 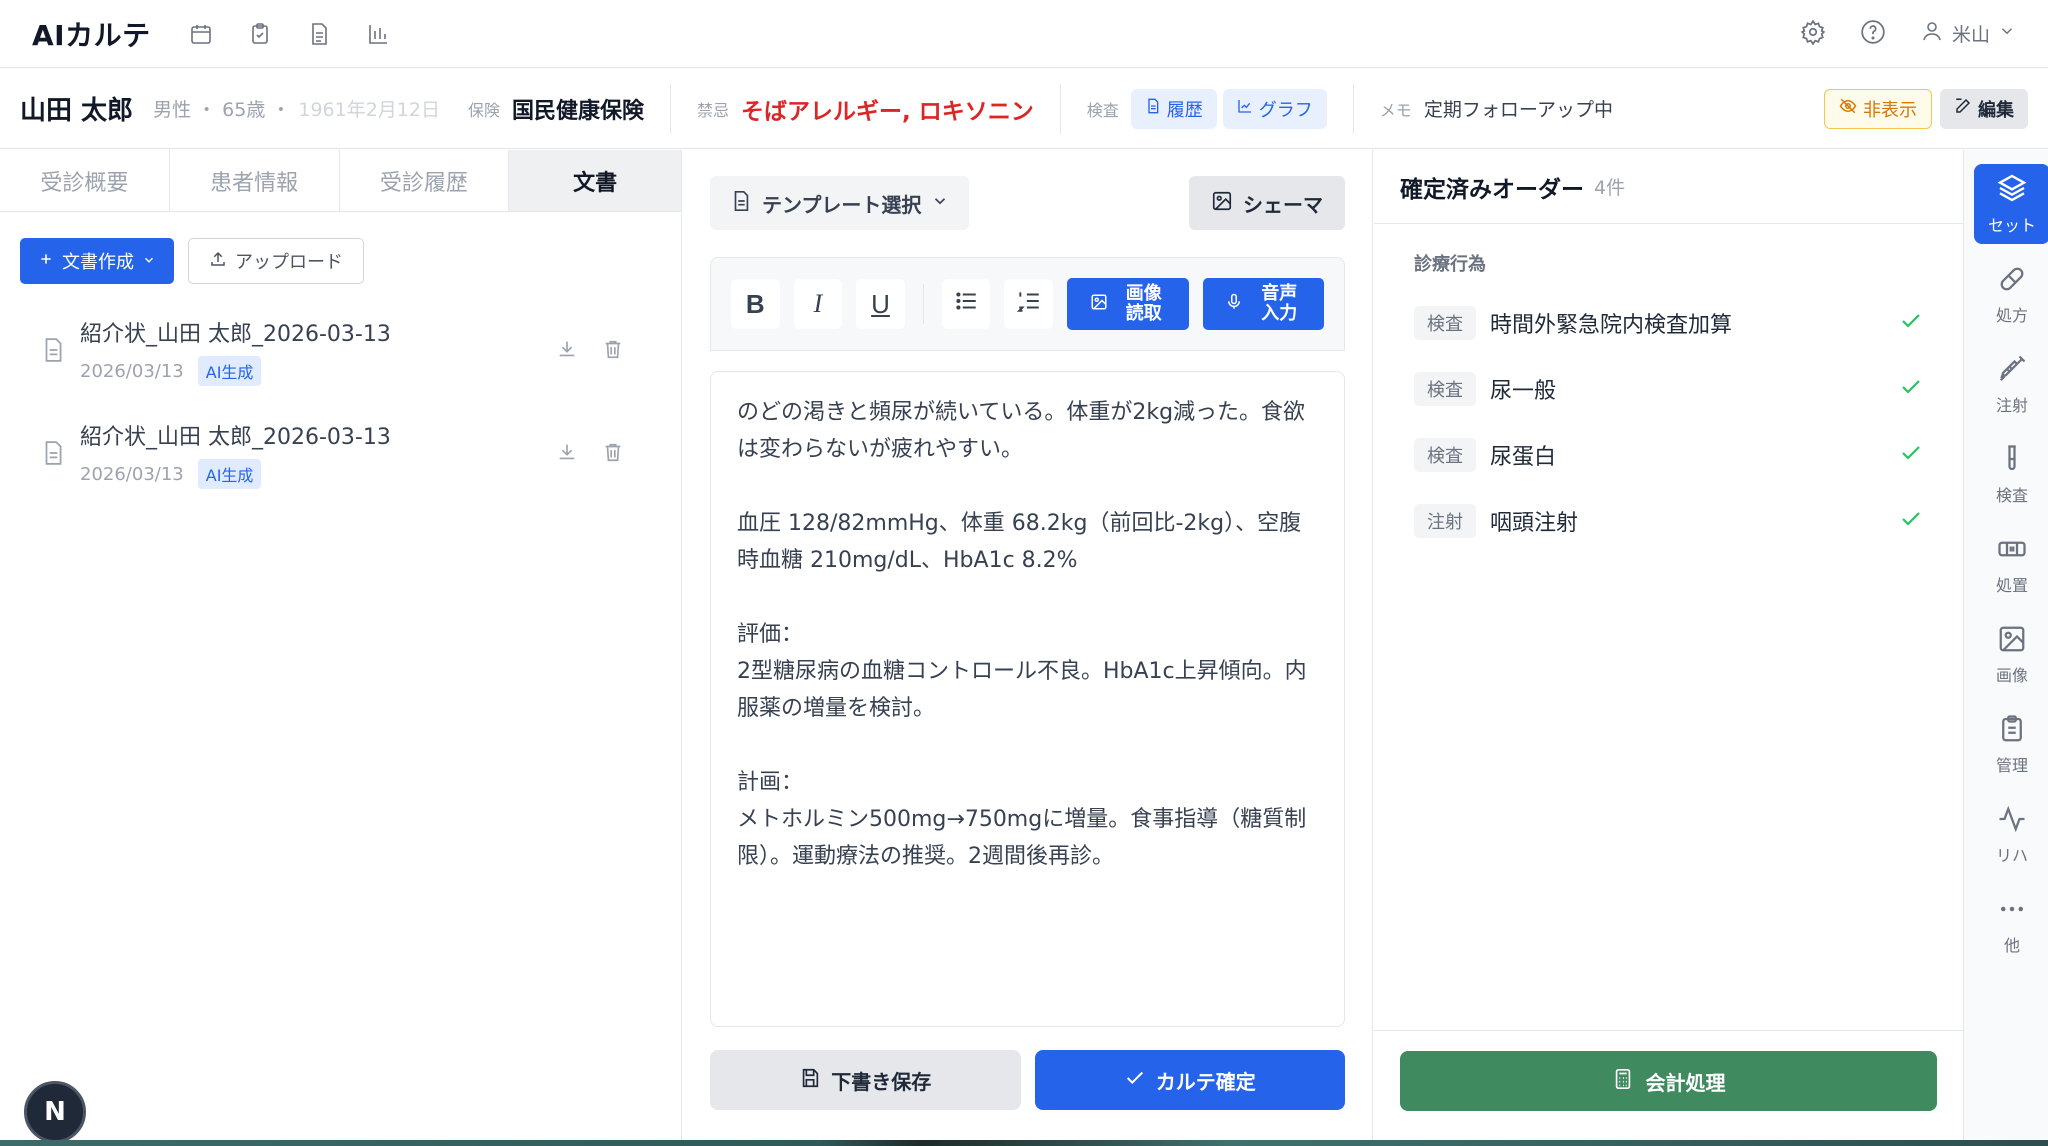 I want to click on rail-item-rehab: リハ, so click(x=2011, y=835).